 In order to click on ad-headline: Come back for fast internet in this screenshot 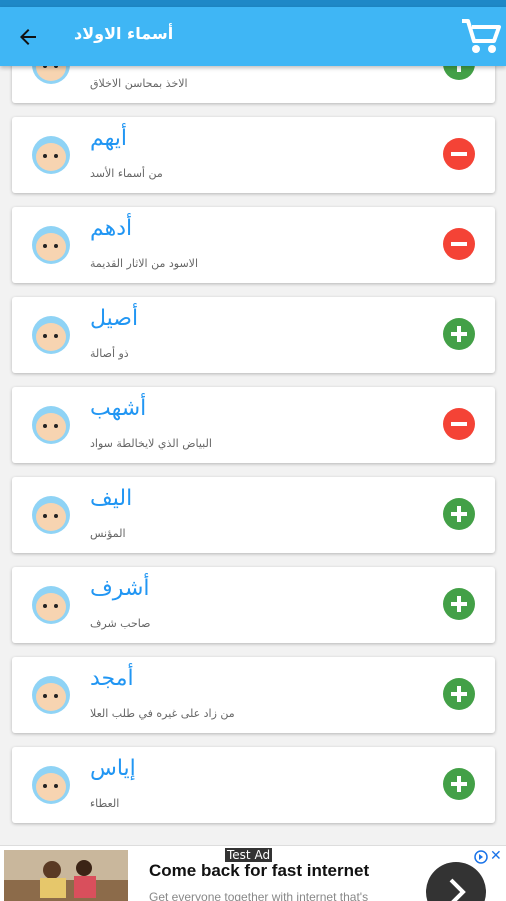, I will do `click(259, 871)`.